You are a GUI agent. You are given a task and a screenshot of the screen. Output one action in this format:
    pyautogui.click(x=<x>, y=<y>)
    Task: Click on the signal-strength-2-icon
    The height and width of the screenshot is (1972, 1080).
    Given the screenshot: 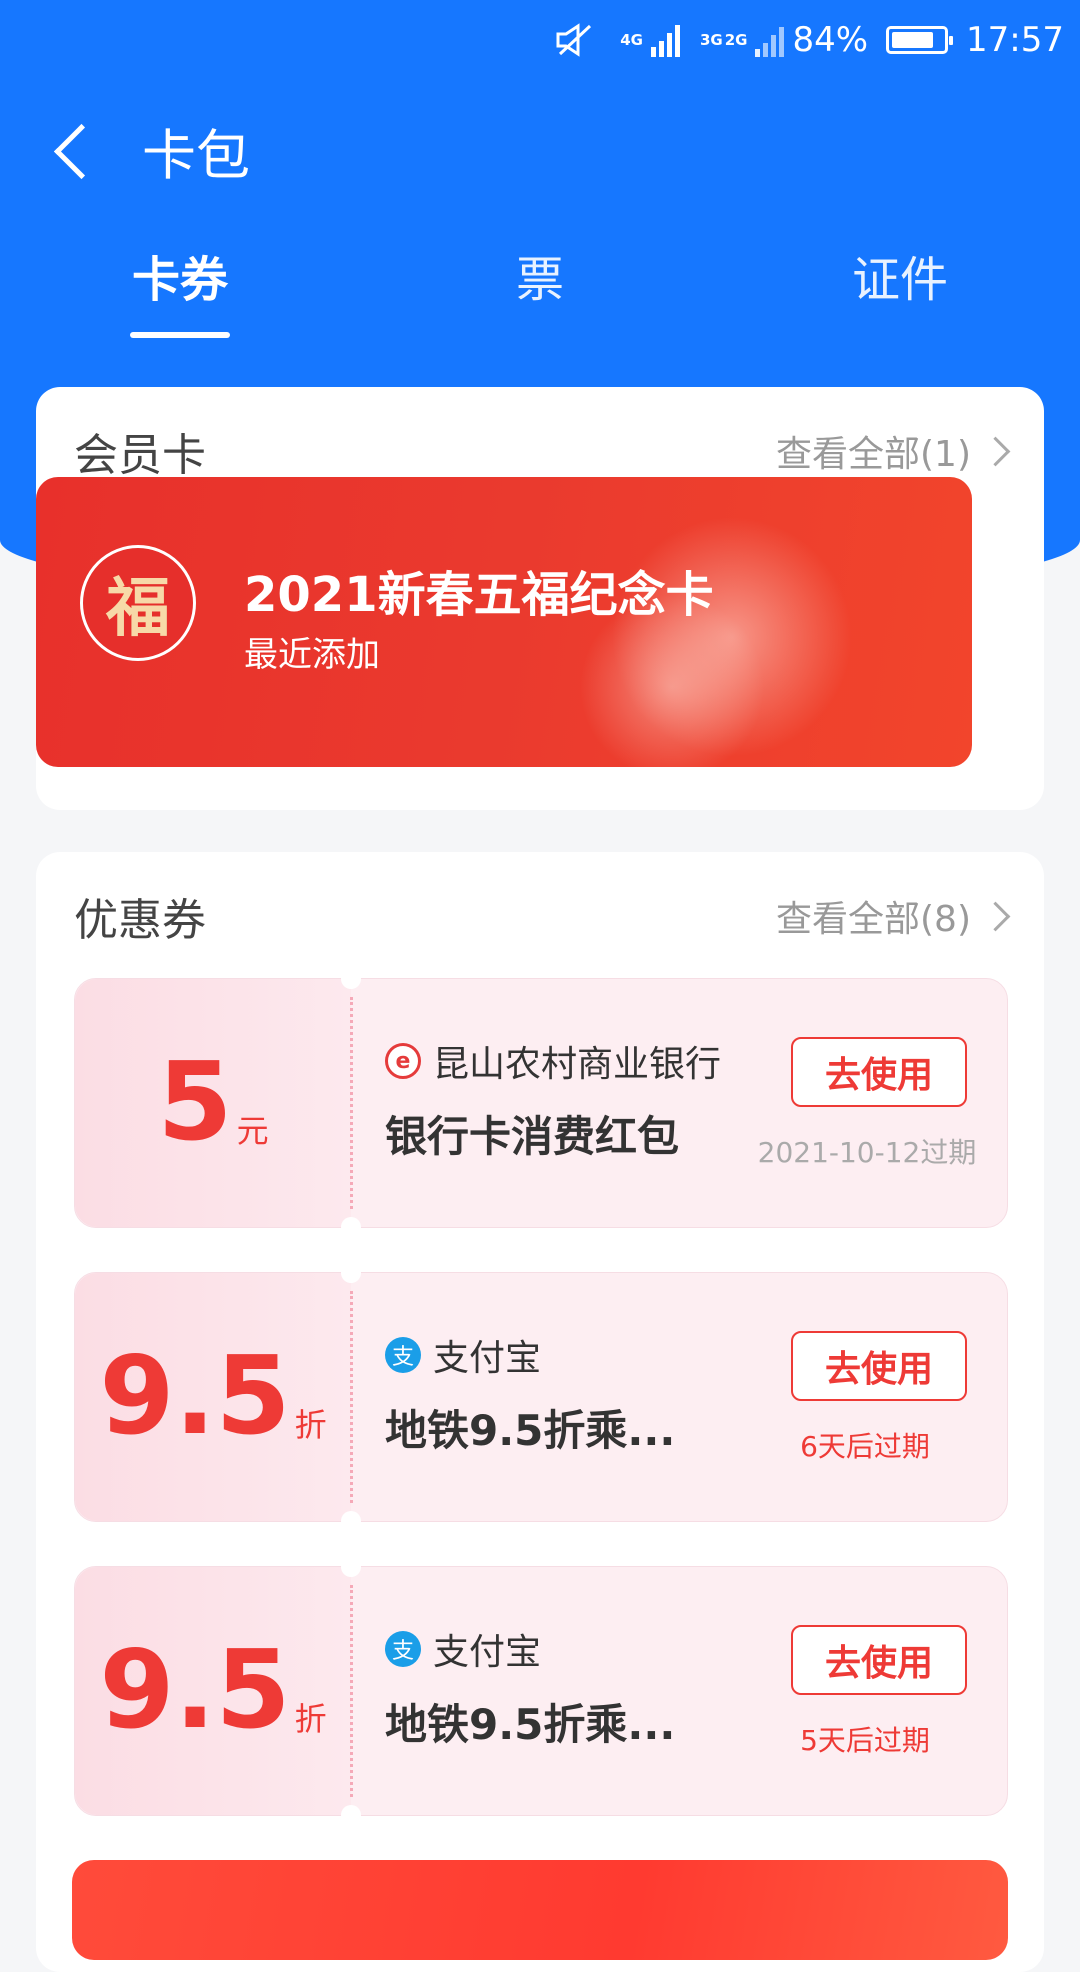 What is the action you would take?
    pyautogui.click(x=770, y=40)
    